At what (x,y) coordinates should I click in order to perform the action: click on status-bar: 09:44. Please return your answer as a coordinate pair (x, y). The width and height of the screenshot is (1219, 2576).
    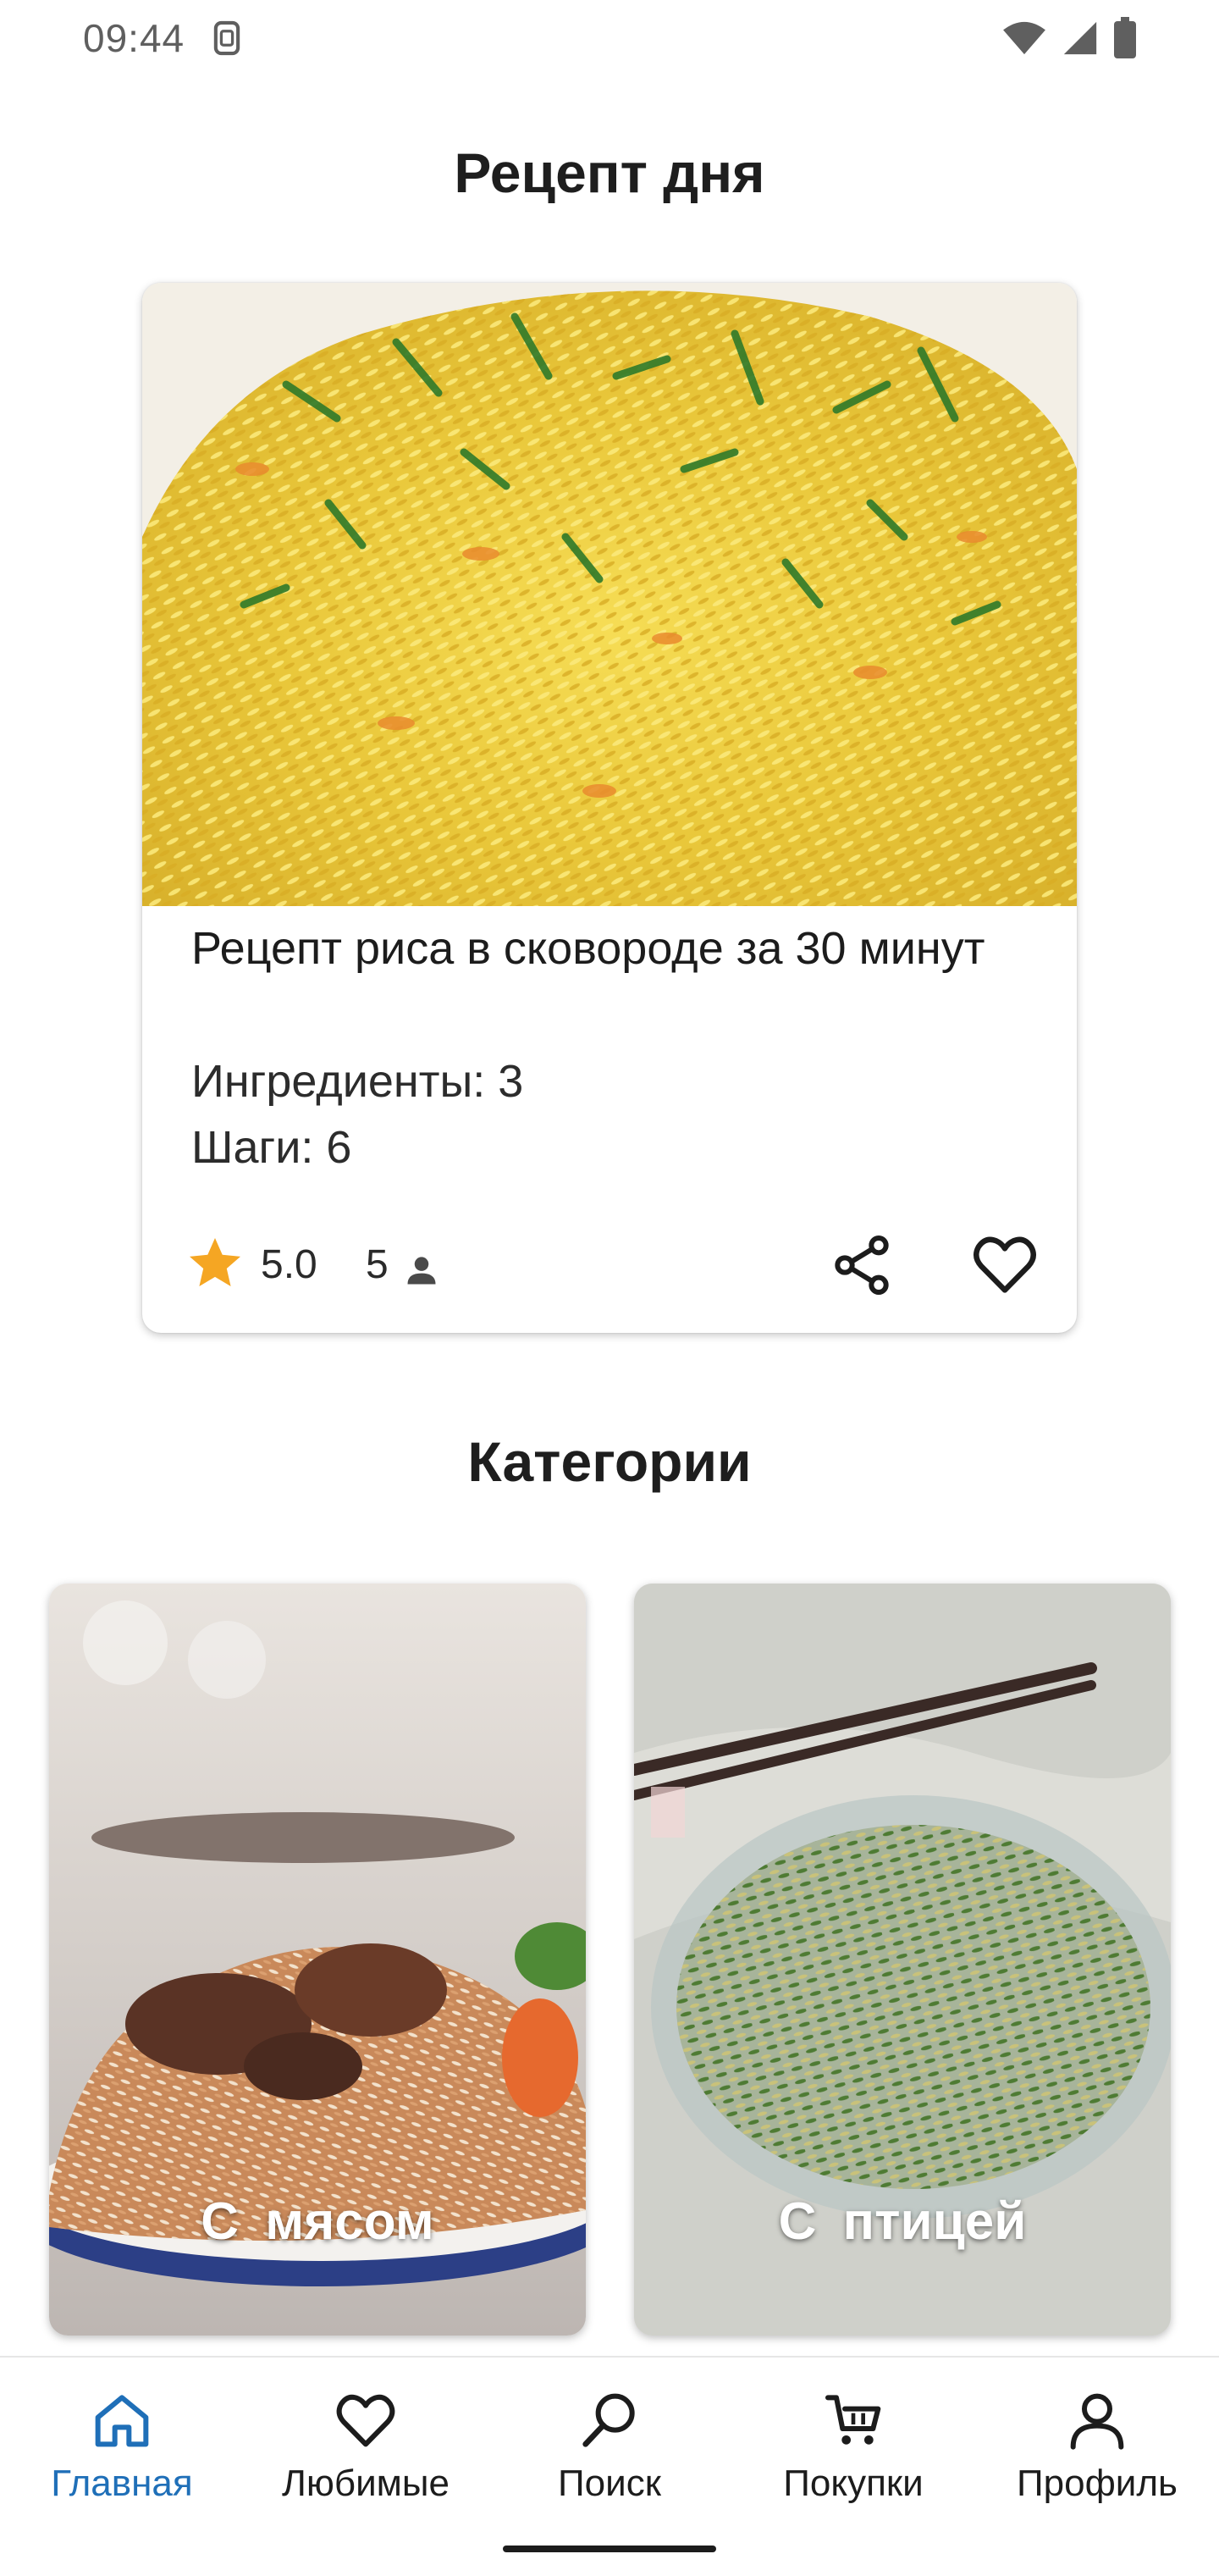
    Looking at the image, I should click on (609, 37).